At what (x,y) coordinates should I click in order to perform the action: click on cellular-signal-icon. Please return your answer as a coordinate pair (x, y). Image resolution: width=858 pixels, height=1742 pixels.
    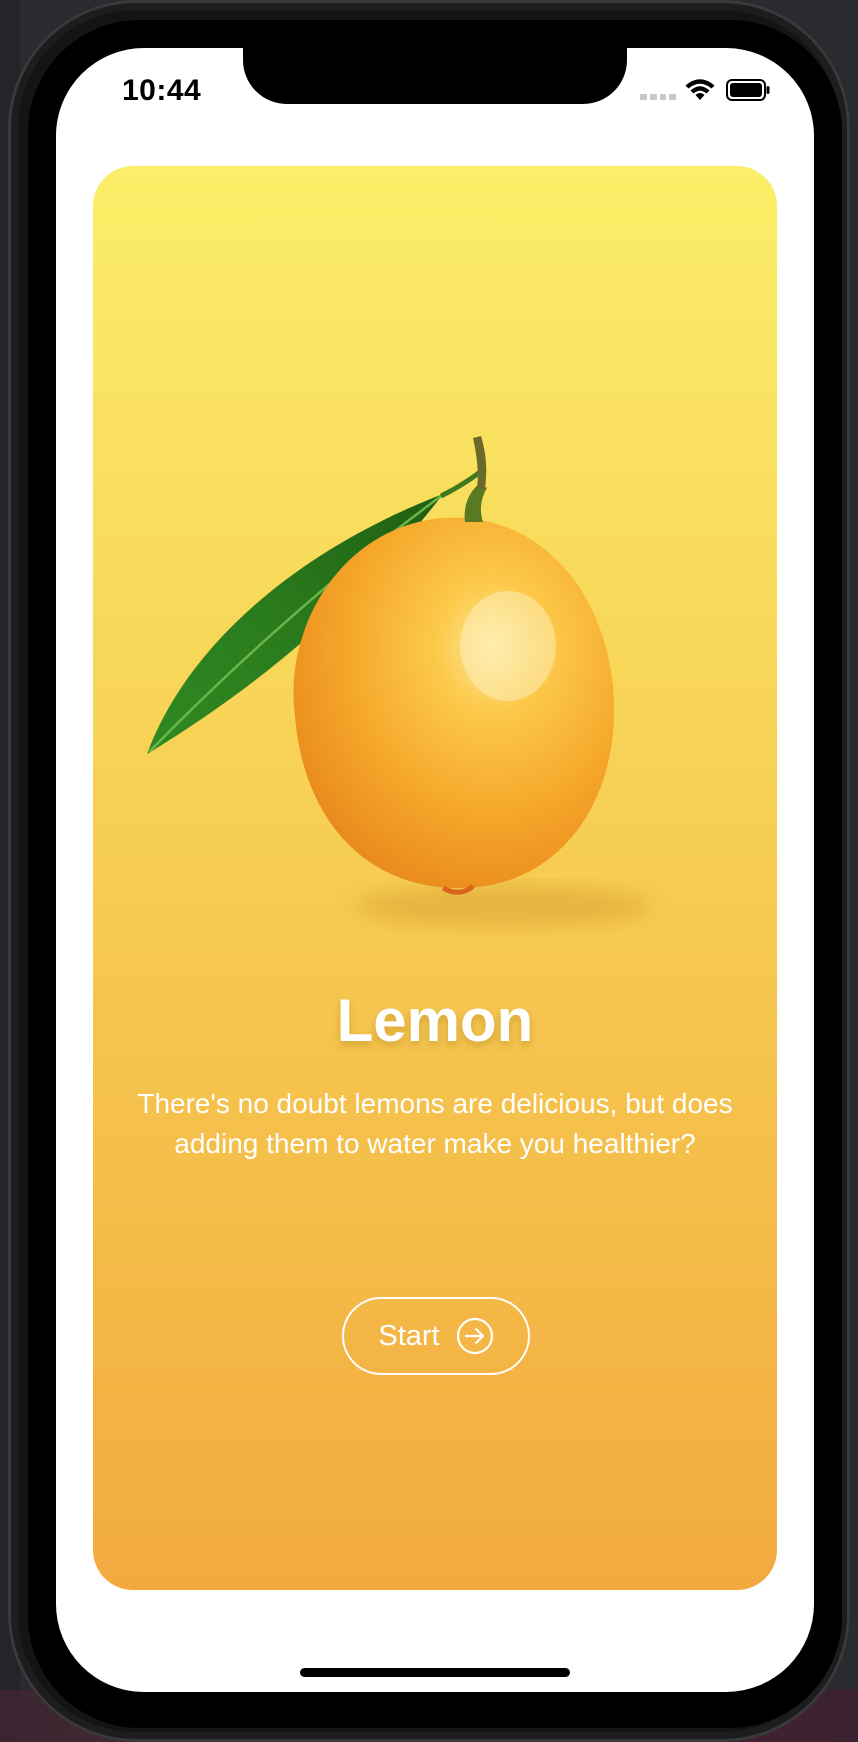
    Looking at the image, I should click on (658, 96).